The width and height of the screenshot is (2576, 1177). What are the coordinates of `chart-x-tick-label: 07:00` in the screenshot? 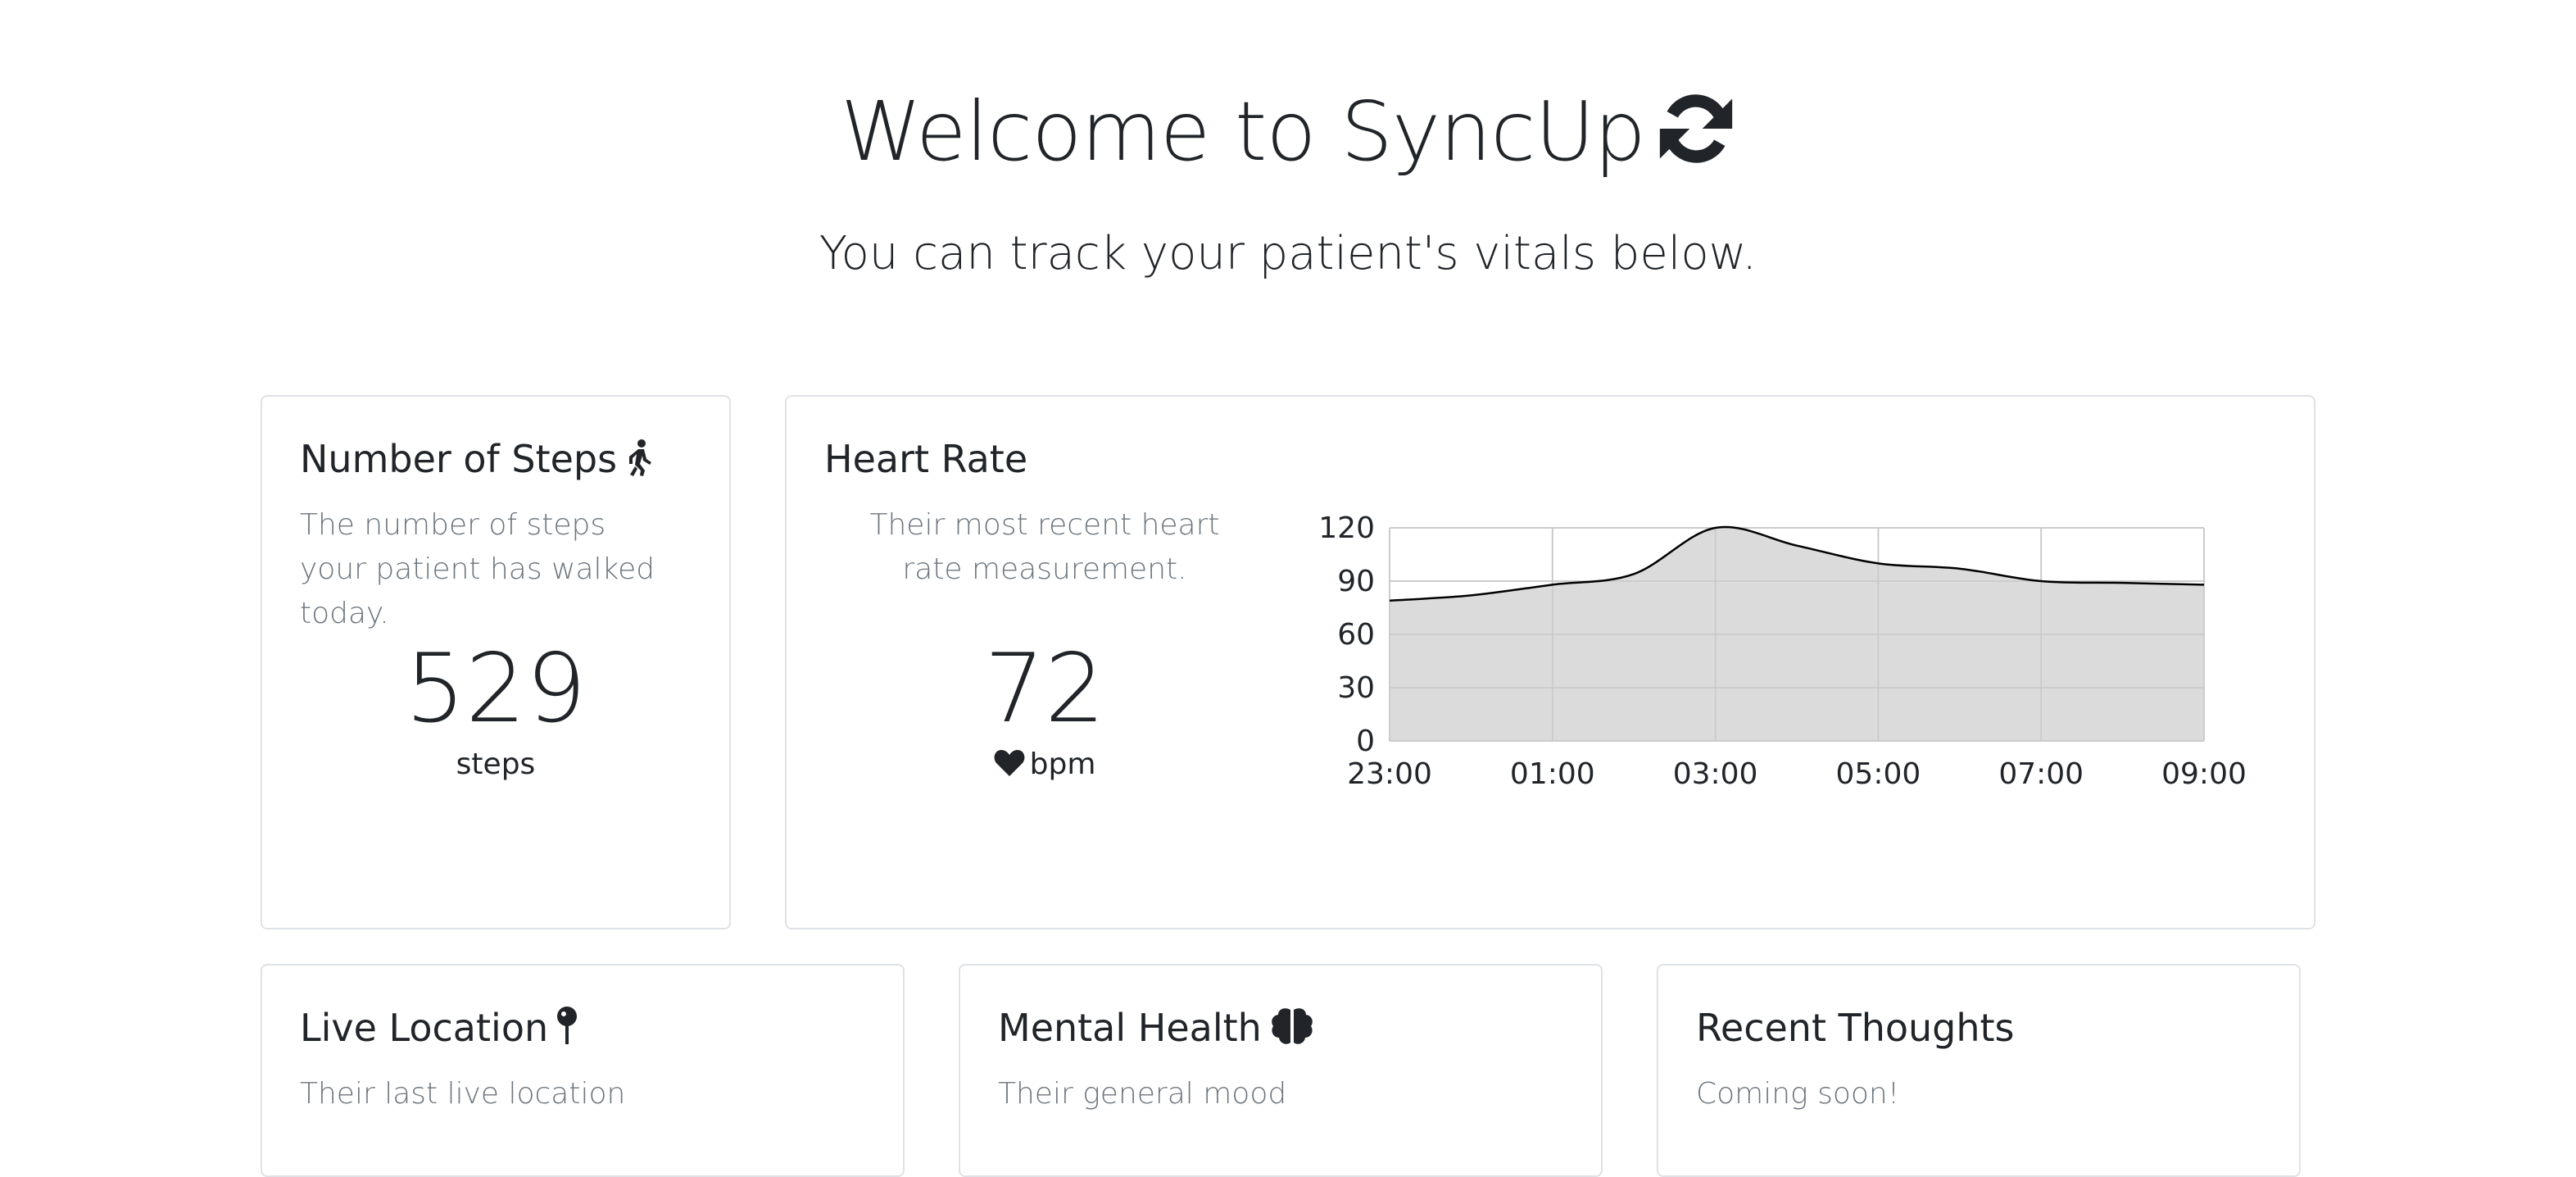 It's located at (2041, 774).